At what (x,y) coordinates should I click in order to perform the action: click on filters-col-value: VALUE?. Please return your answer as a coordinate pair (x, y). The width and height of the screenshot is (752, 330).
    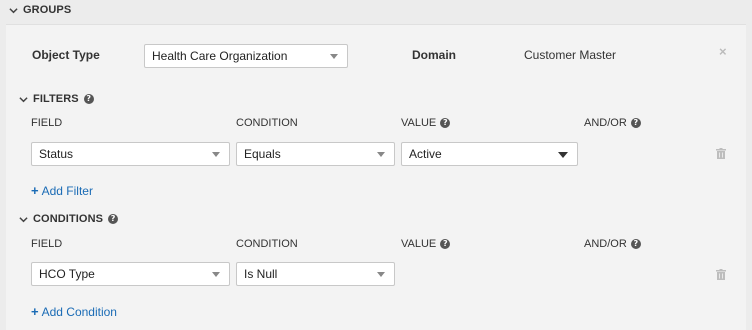
    Looking at the image, I should click on (426, 123).